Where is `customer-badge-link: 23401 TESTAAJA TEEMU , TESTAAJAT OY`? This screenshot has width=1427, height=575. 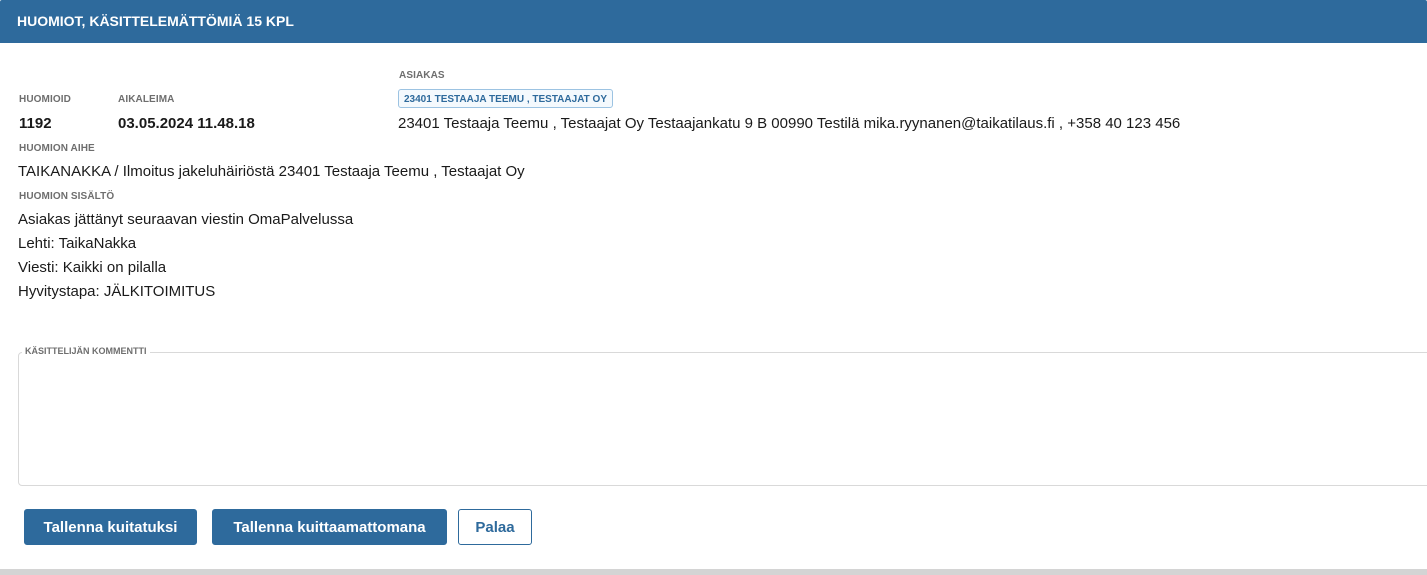 customer-badge-link: 23401 TESTAAJA TEEMU , TESTAAJAT OY is located at coordinates (506, 98).